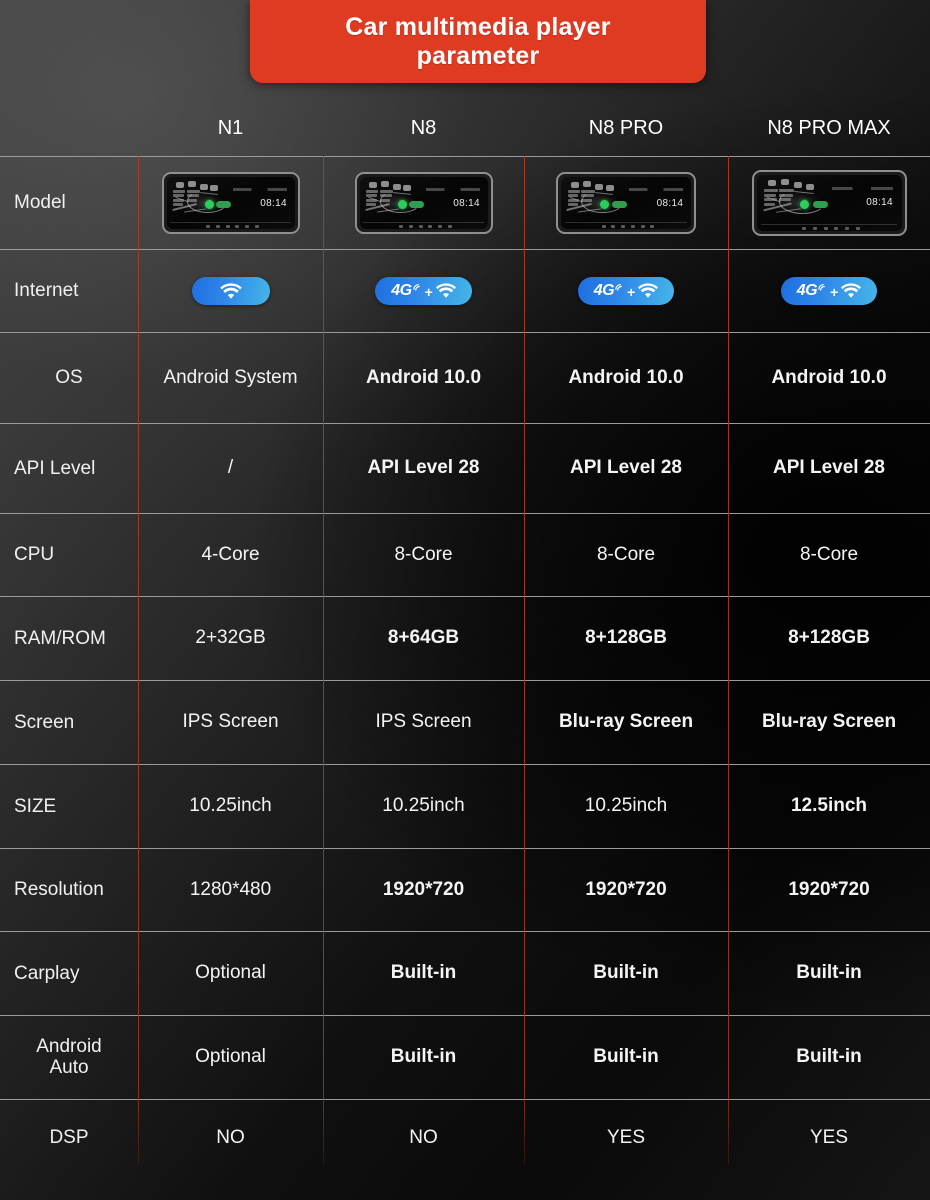  What do you see at coordinates (230, 722) in the screenshot?
I see `cell-screen-n1: IPS Screen` at bounding box center [230, 722].